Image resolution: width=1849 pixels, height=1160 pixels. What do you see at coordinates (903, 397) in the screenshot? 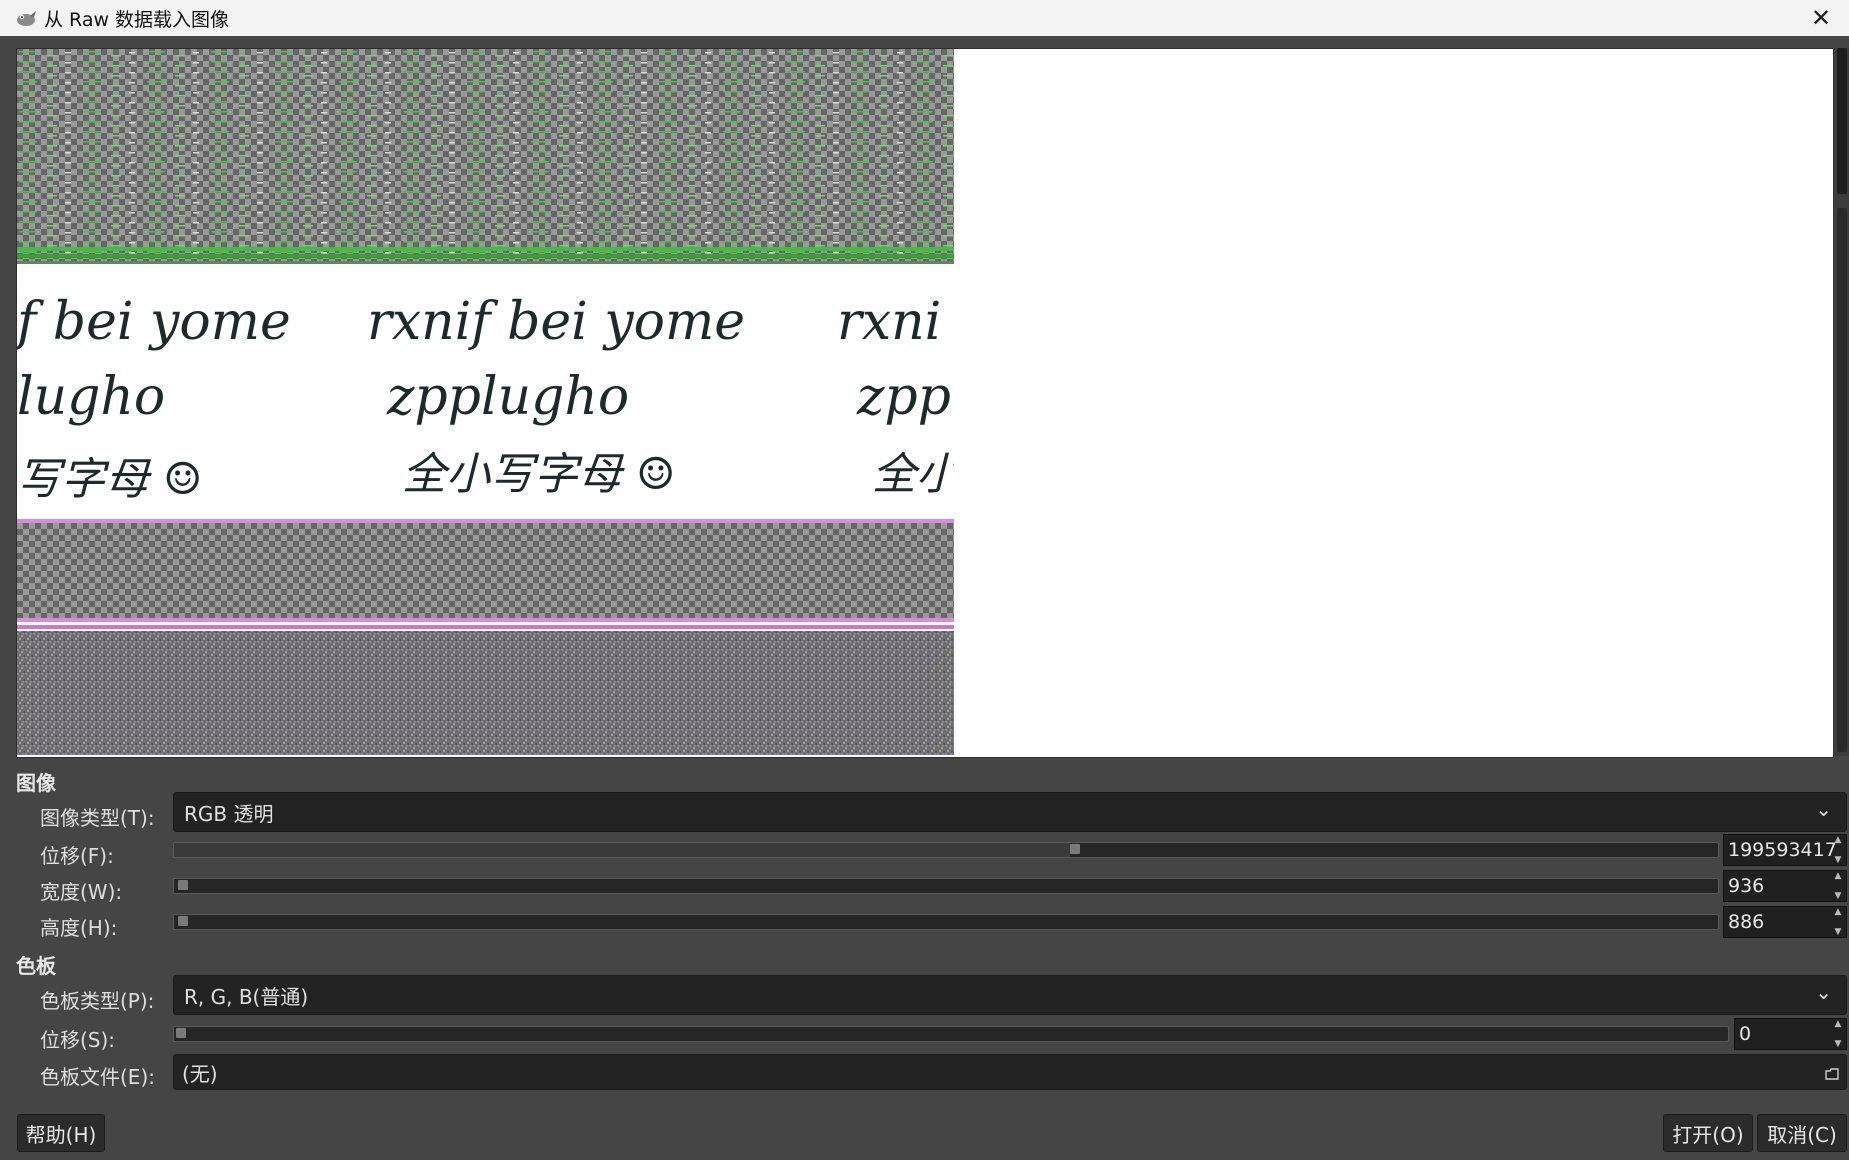
I see `handwriting-line: zpp` at bounding box center [903, 397].